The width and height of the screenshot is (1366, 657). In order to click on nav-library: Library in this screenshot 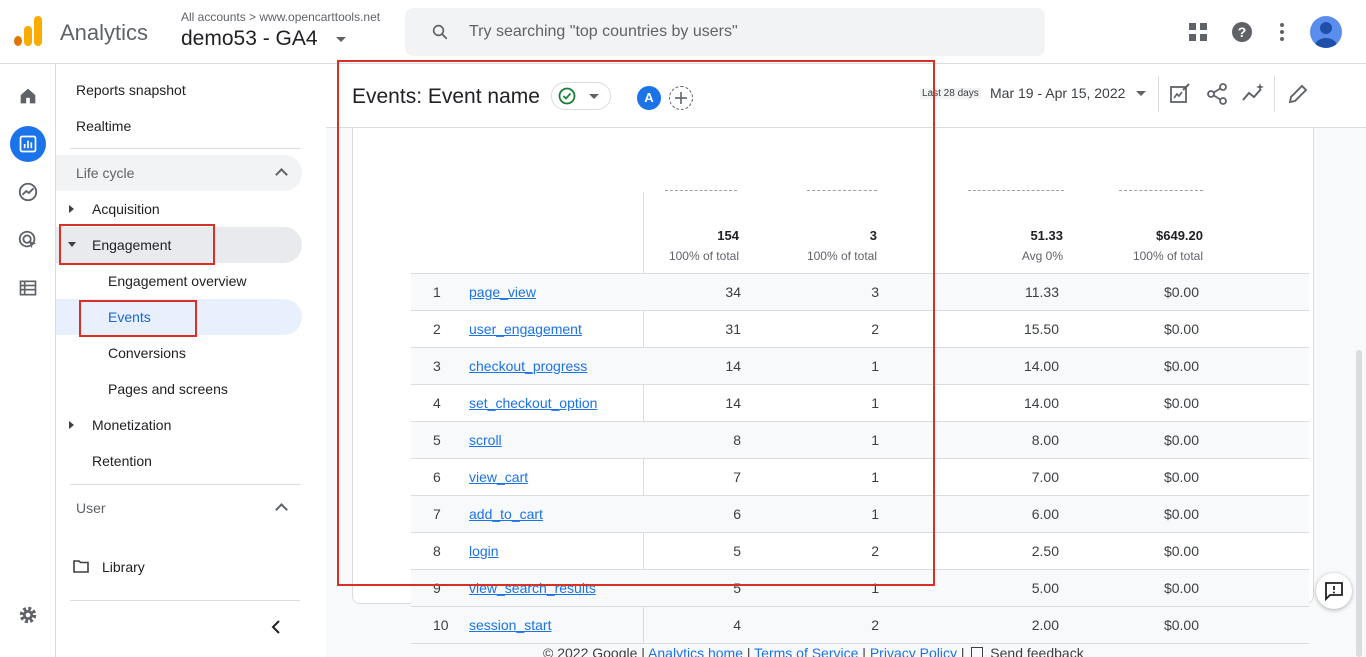, I will do `click(123, 567)`.